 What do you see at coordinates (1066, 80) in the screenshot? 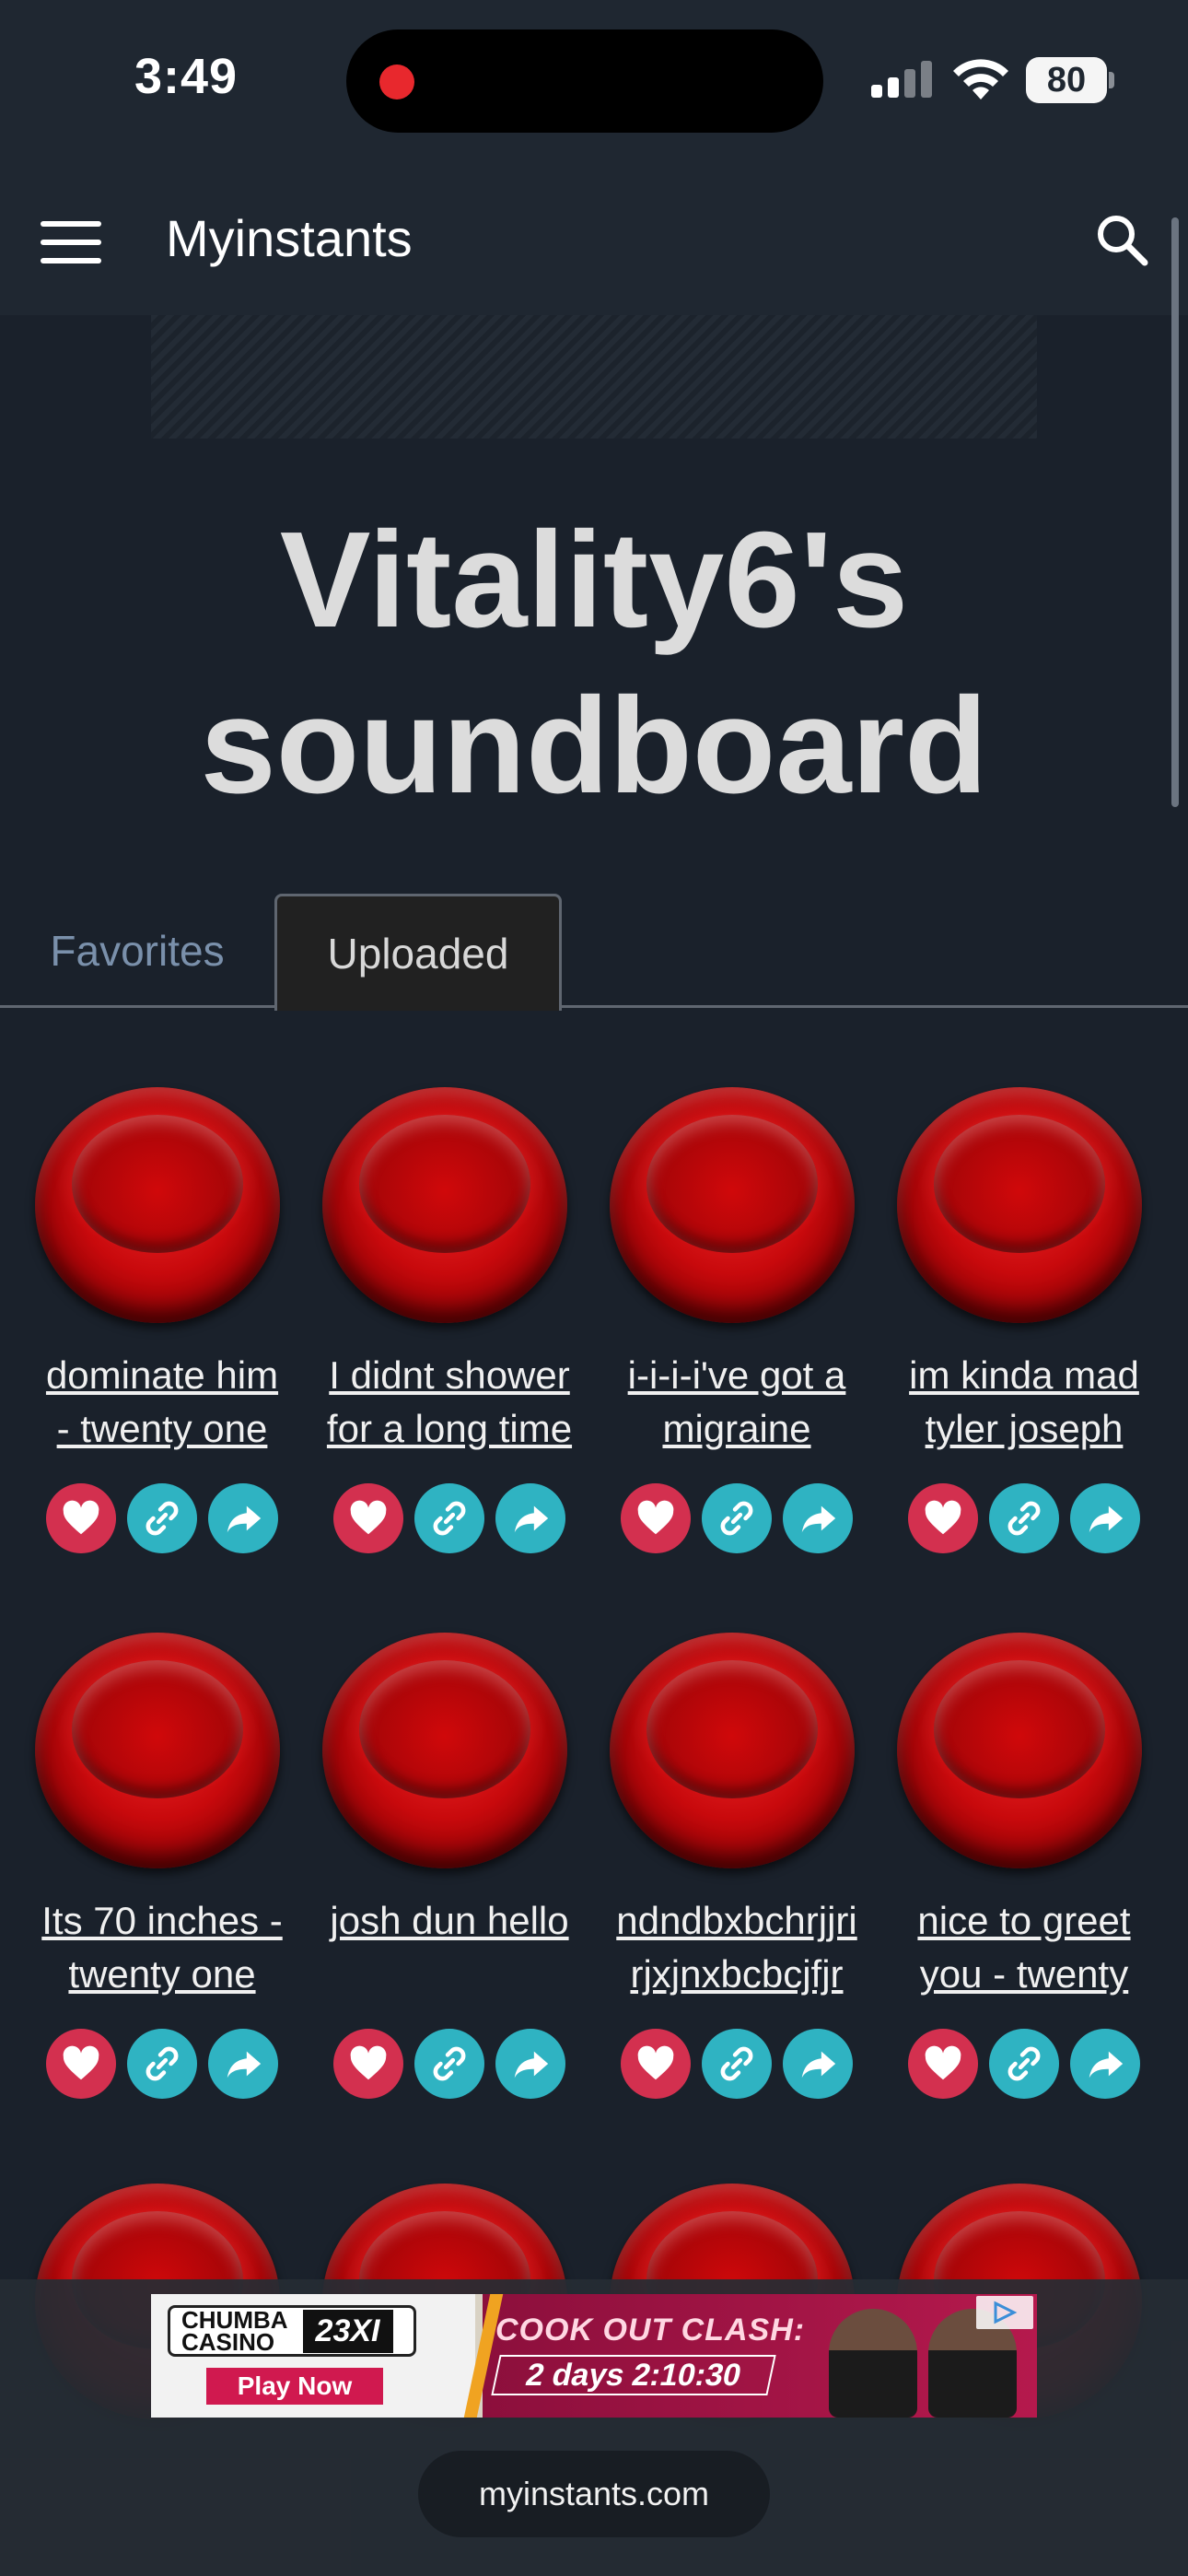
I see `battery-level: 80` at bounding box center [1066, 80].